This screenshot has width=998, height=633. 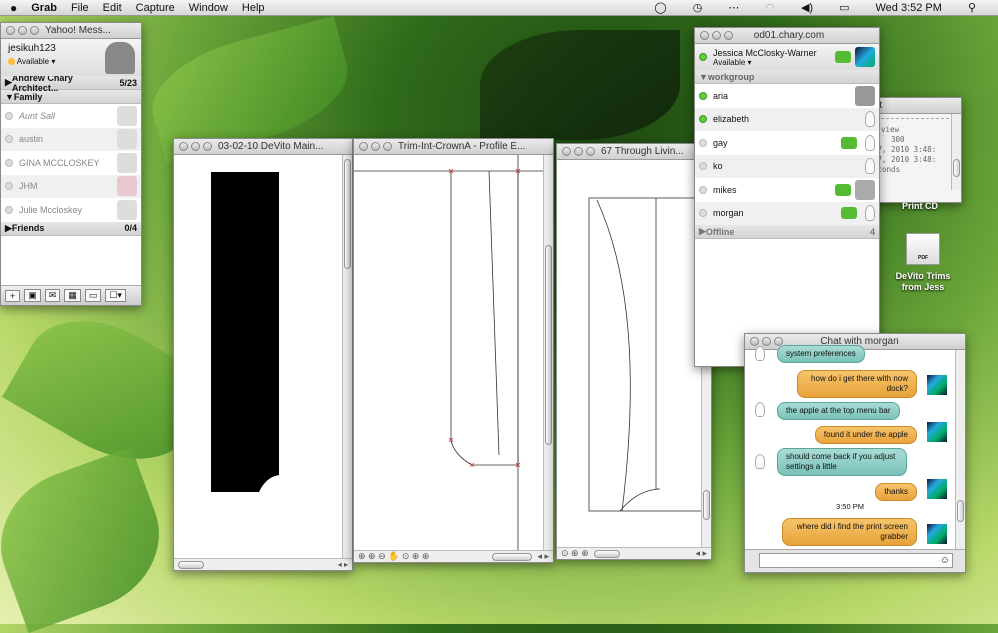 What do you see at coordinates (112, 8) in the screenshot?
I see `menu-edit: Edit` at bounding box center [112, 8].